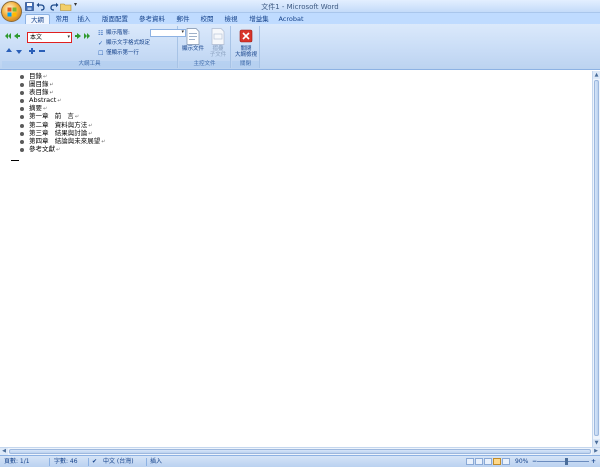 The image size is (600, 467). Describe the element at coordinates (246, 43) in the screenshot. I see `close-outline-view-button: 關閉 大綱檢視` at that location.